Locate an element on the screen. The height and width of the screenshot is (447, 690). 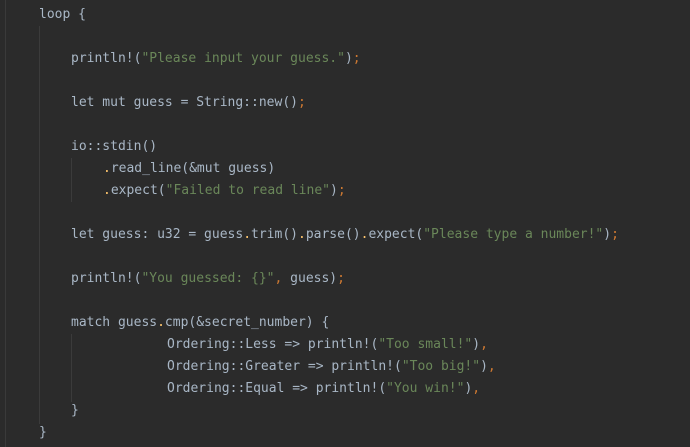
code-line: io::stdin() is located at coordinates (114, 147).